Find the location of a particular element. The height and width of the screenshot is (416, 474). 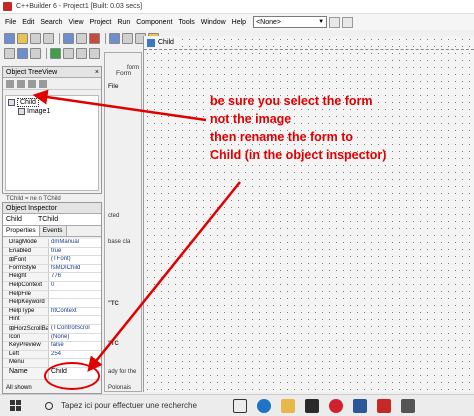

opera-icon is located at coordinates (336, 405).